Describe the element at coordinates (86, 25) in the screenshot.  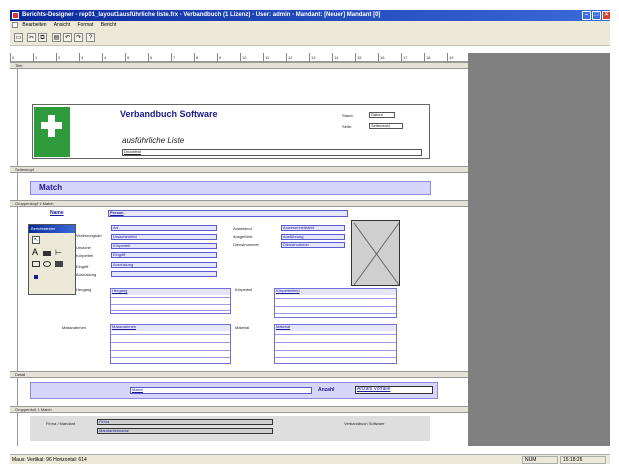
I see `menu-item-format: Format` at that location.